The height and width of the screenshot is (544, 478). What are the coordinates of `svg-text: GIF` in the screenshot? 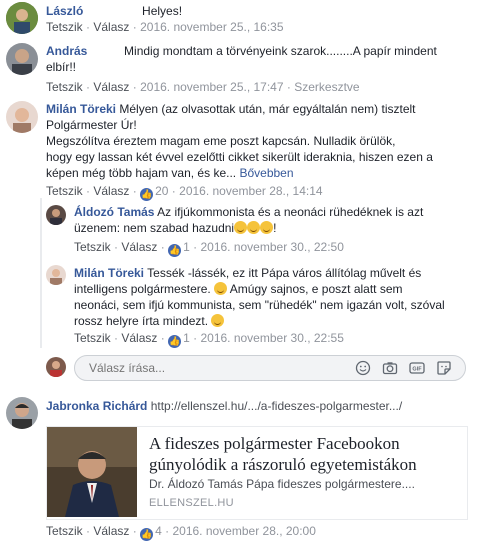 It's located at (417, 370).